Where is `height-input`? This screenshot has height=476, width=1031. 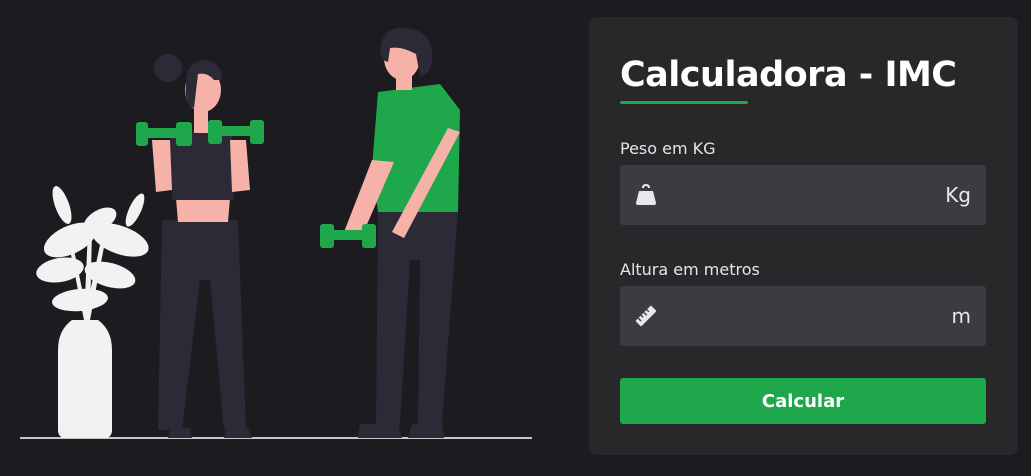 height-input is located at coordinates (794, 317).